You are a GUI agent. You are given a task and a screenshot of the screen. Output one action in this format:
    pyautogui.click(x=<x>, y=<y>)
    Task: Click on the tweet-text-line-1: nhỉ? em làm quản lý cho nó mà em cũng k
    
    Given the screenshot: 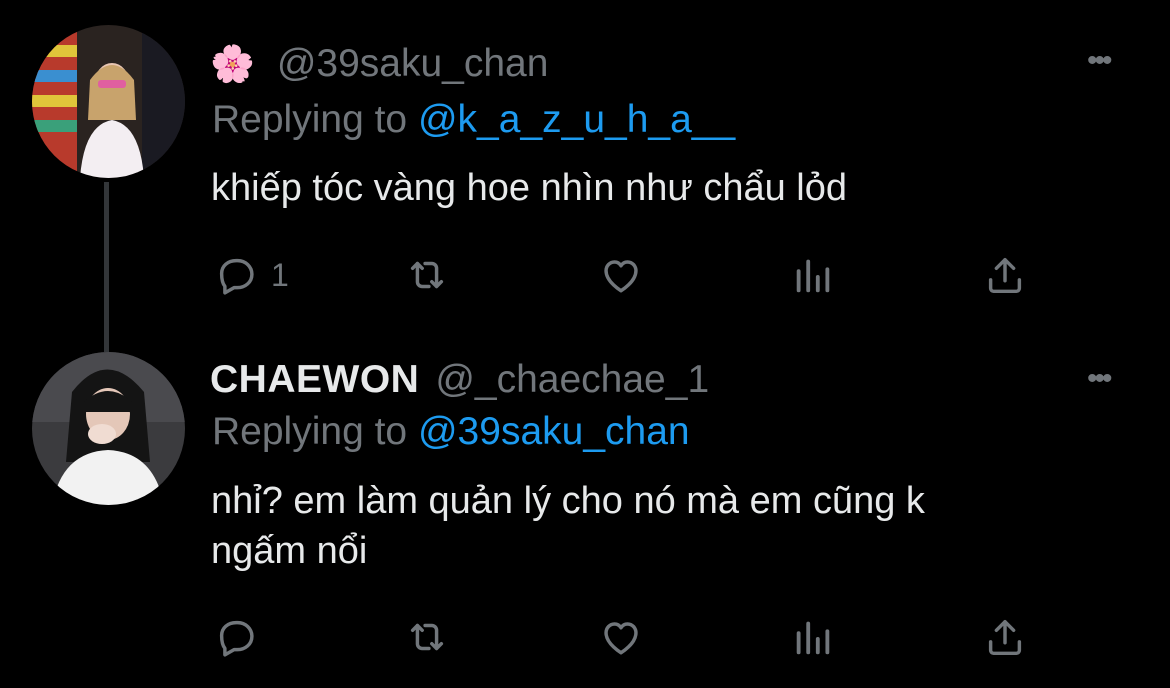 What is the action you would take?
    pyautogui.click(x=568, y=501)
    